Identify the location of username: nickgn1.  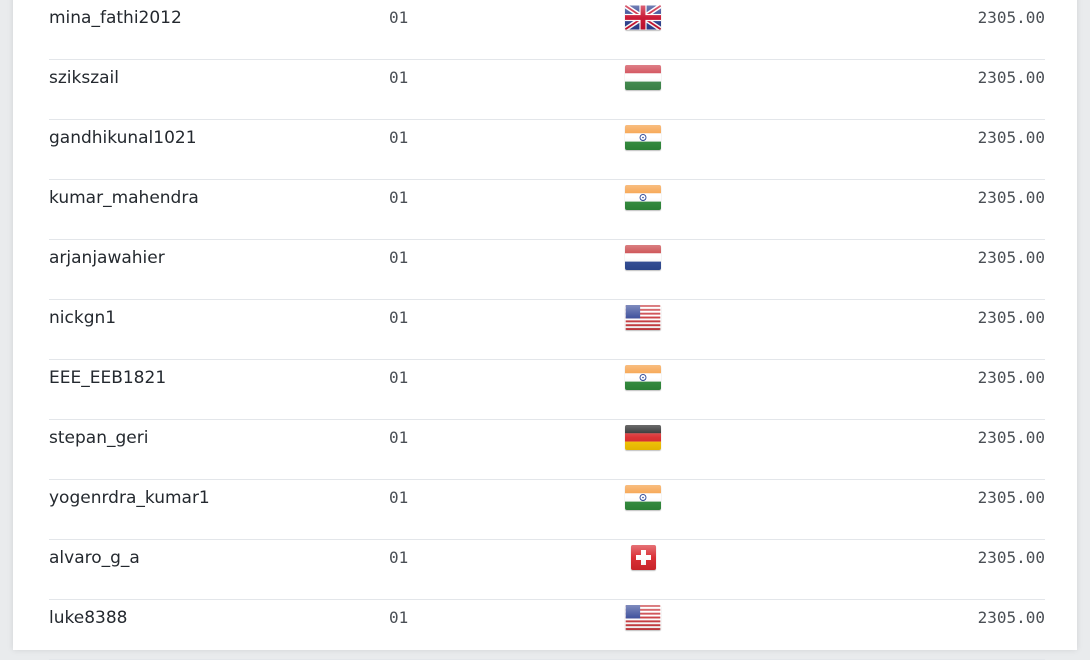
(82, 329).